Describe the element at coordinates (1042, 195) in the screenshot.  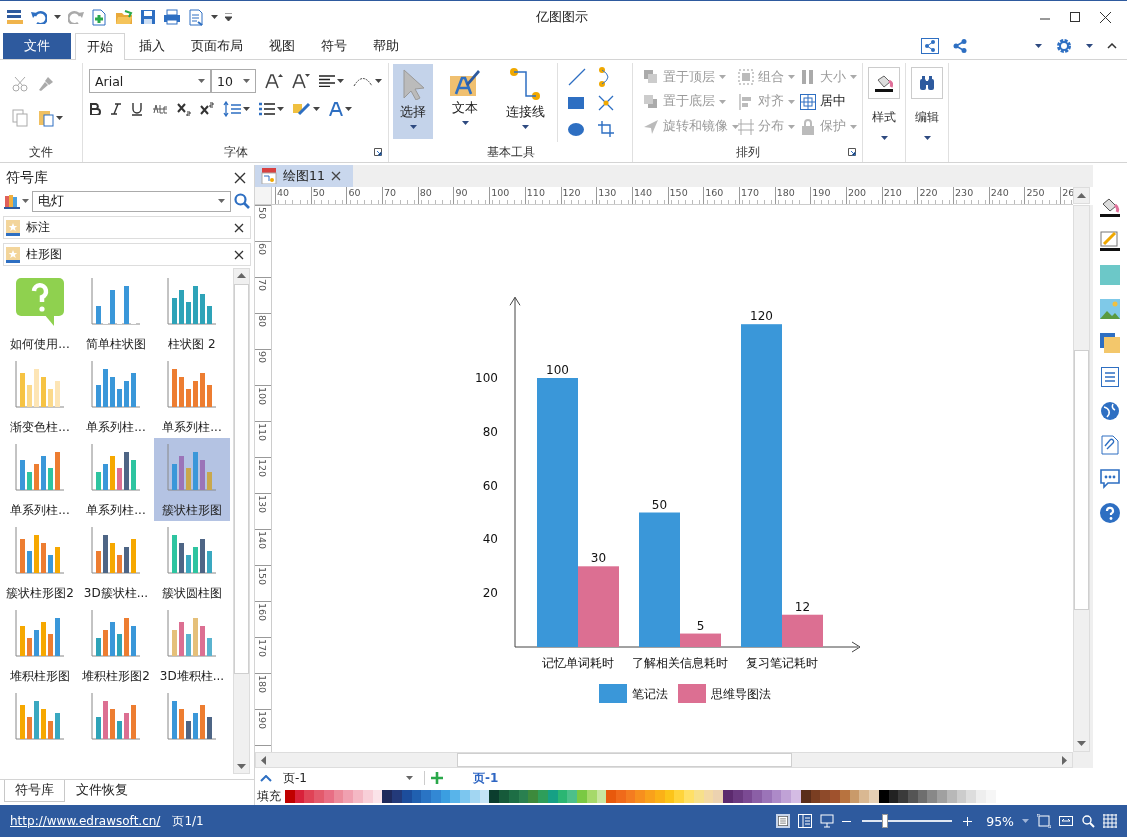
I see `ruler-label: 250` at that location.